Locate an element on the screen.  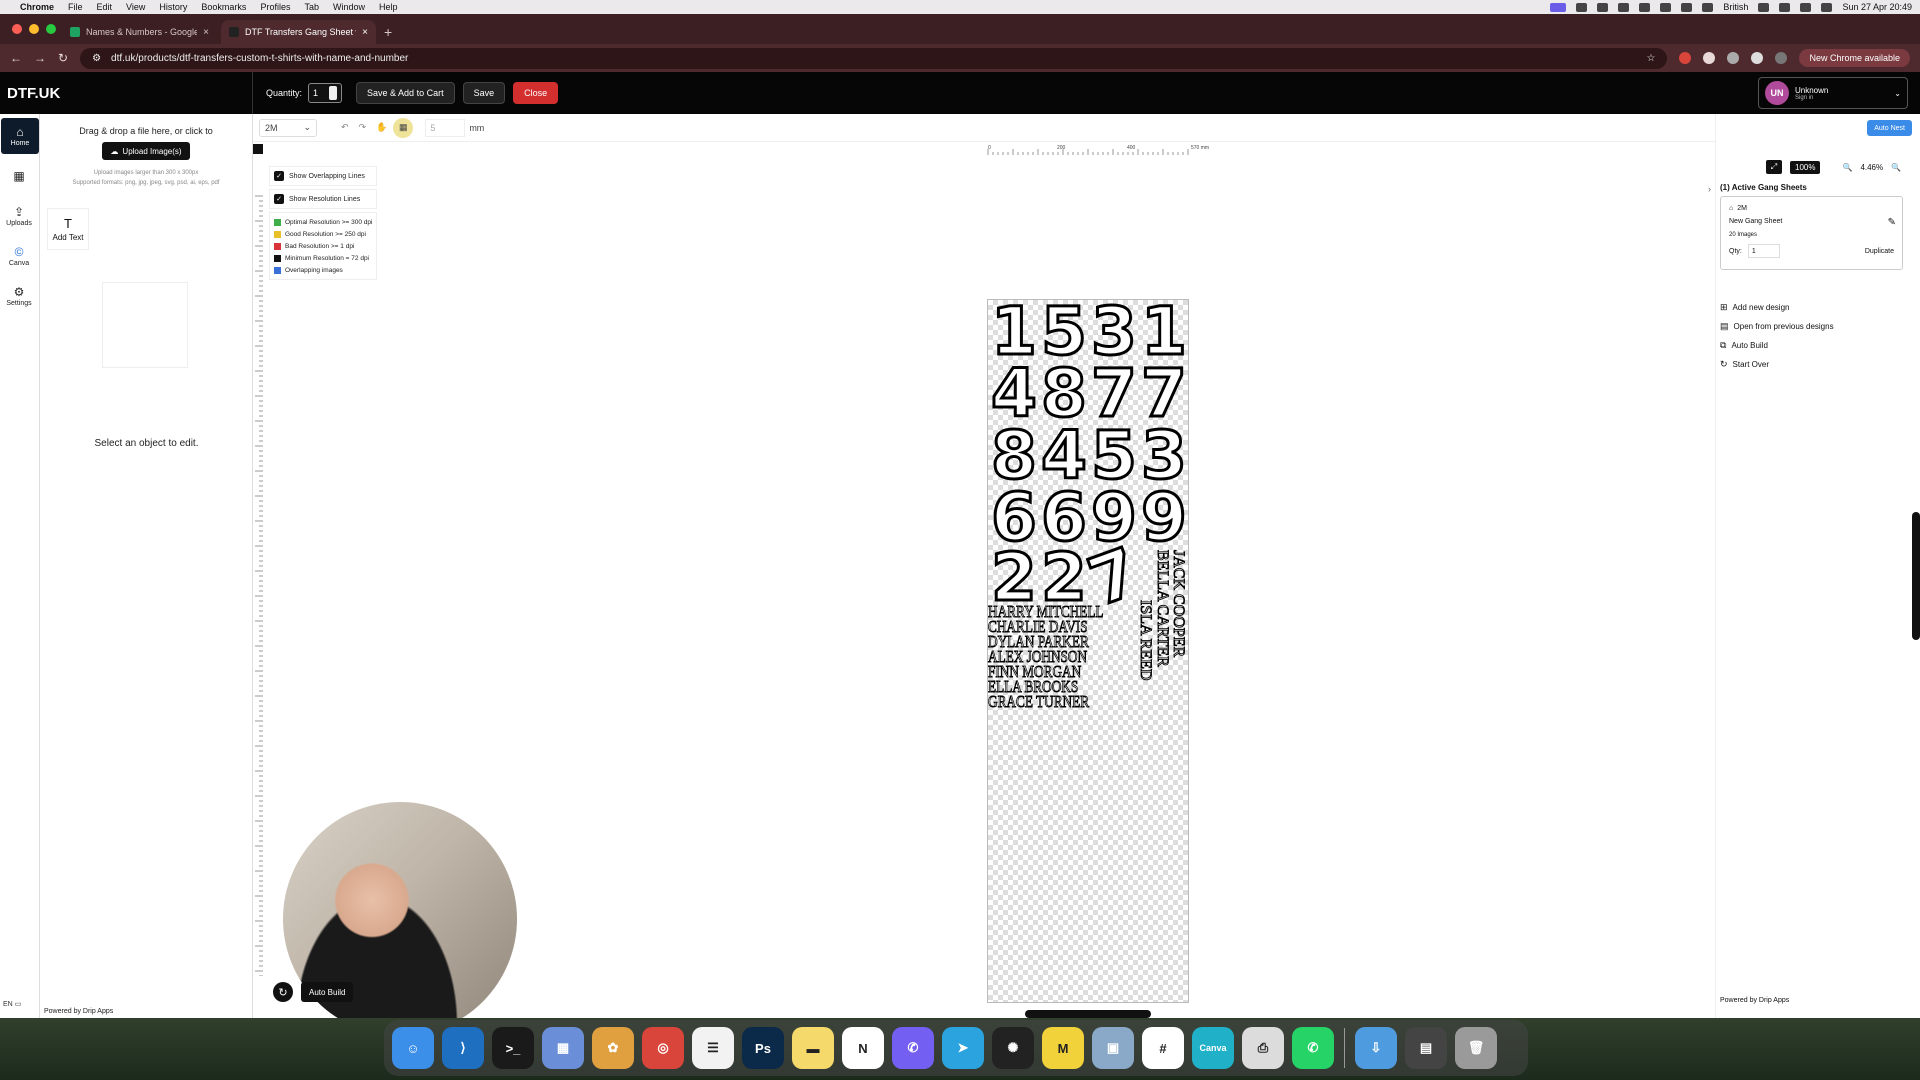
new-tab-icon: + is located at coordinates (388, 32).